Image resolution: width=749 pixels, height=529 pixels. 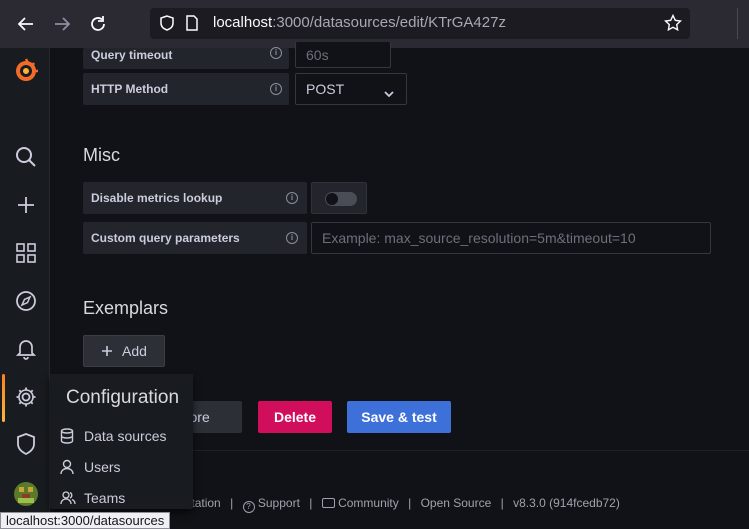 I want to click on switch-knob, so click(x=332, y=199).